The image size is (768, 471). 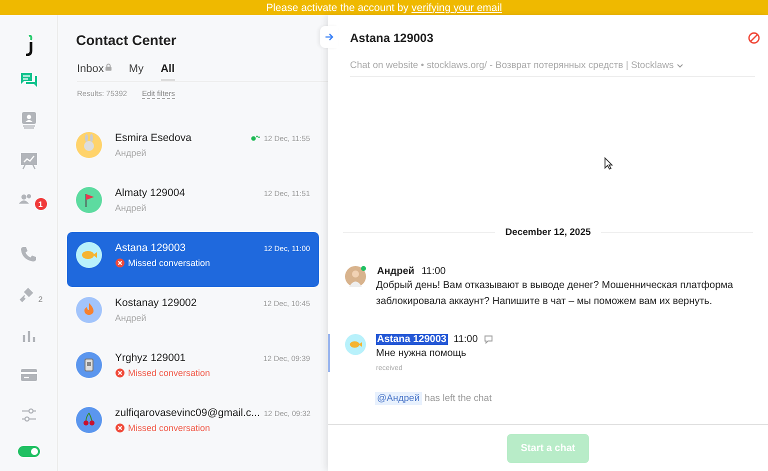 What do you see at coordinates (355, 344) in the screenshot?
I see `fish-avatar` at bounding box center [355, 344].